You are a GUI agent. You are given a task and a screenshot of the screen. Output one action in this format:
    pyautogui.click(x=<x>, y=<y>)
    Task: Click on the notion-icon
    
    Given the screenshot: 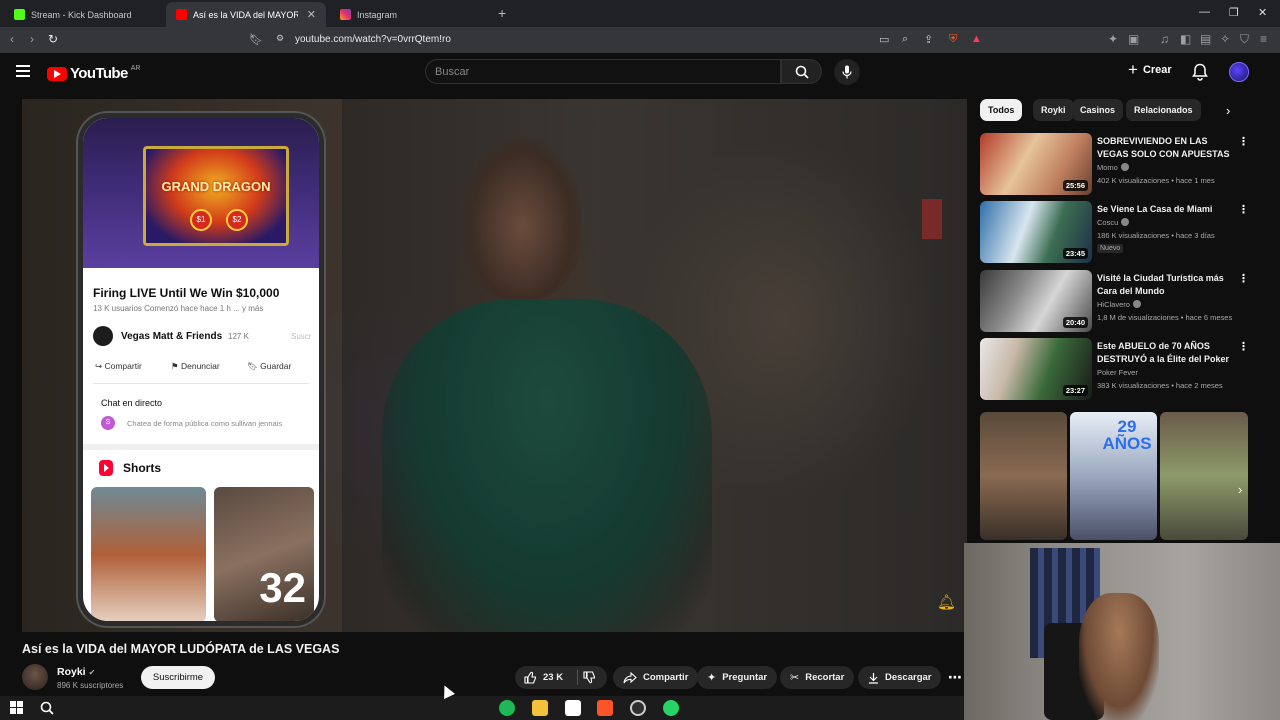 What is the action you would take?
    pyautogui.click(x=573, y=708)
    